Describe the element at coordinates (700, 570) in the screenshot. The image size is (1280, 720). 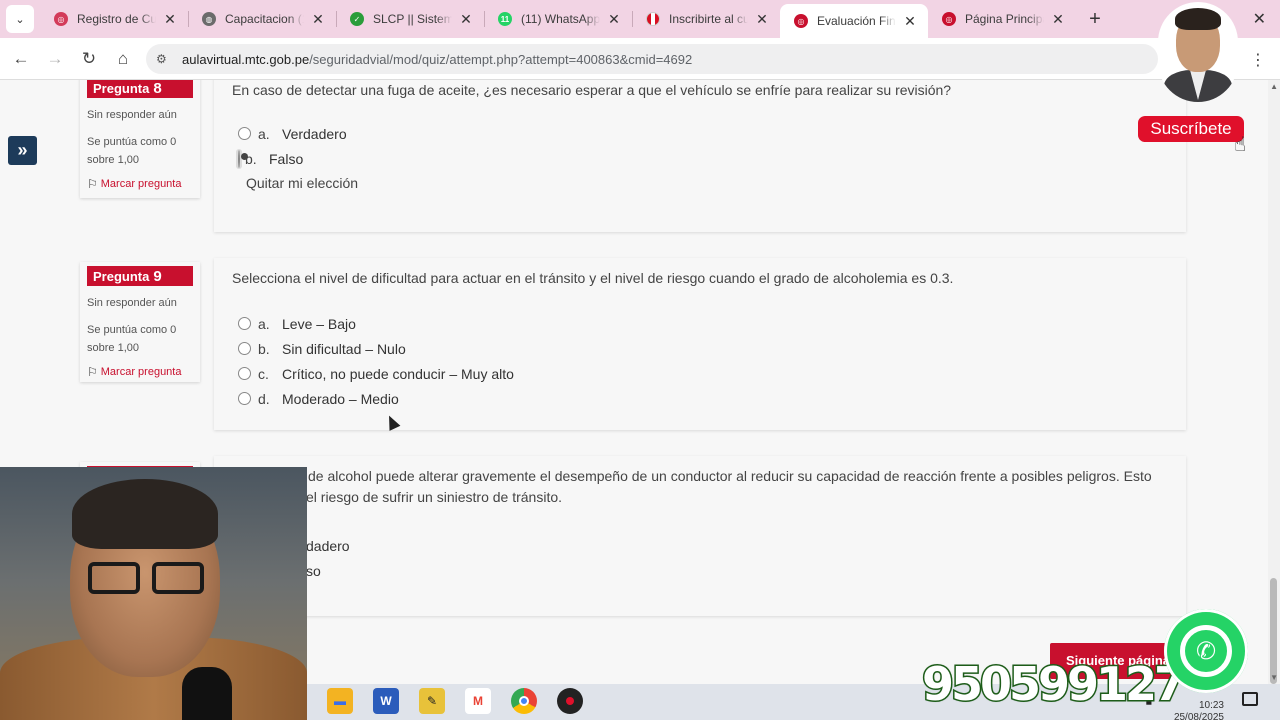
I see `answer-option: so` at that location.